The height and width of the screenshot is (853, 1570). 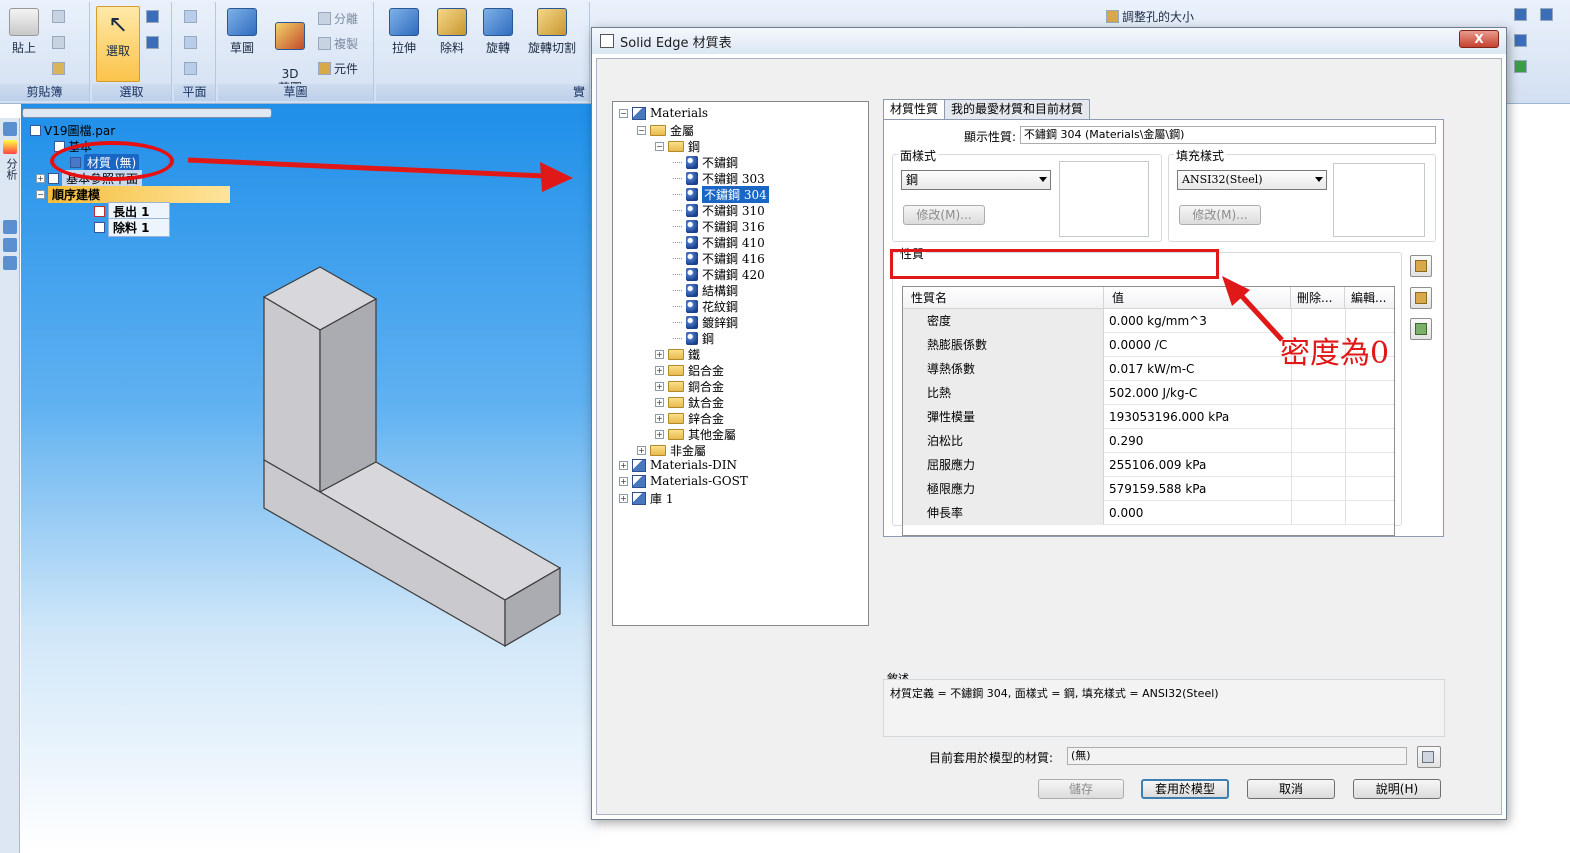 I want to click on revolve-cut-button: 旋轉切割, so click(x=552, y=32).